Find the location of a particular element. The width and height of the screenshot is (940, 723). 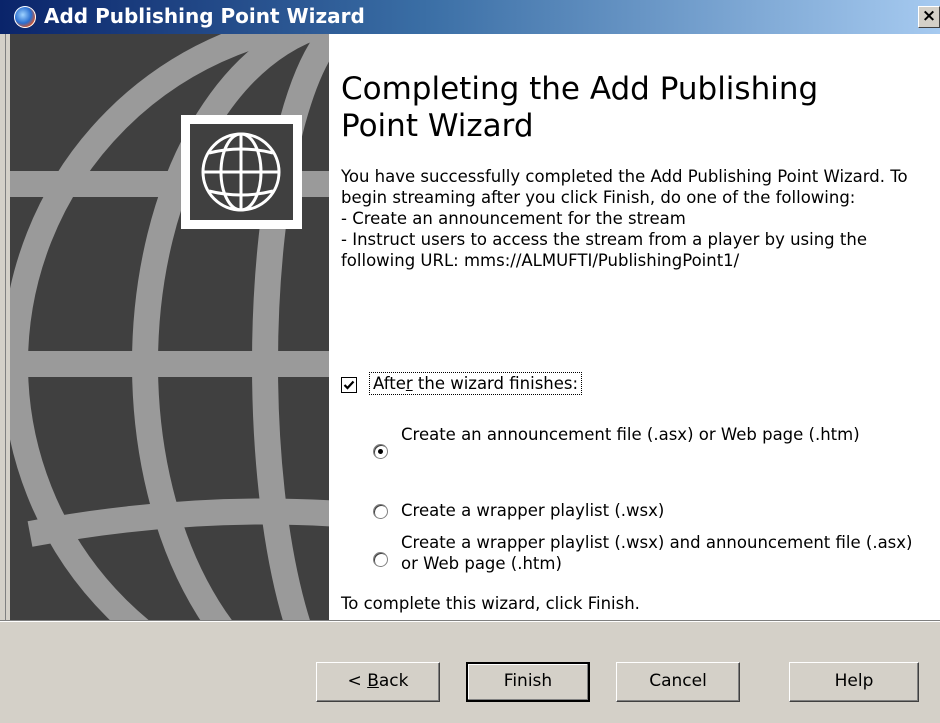

close-button: × is located at coordinates (929, 17).